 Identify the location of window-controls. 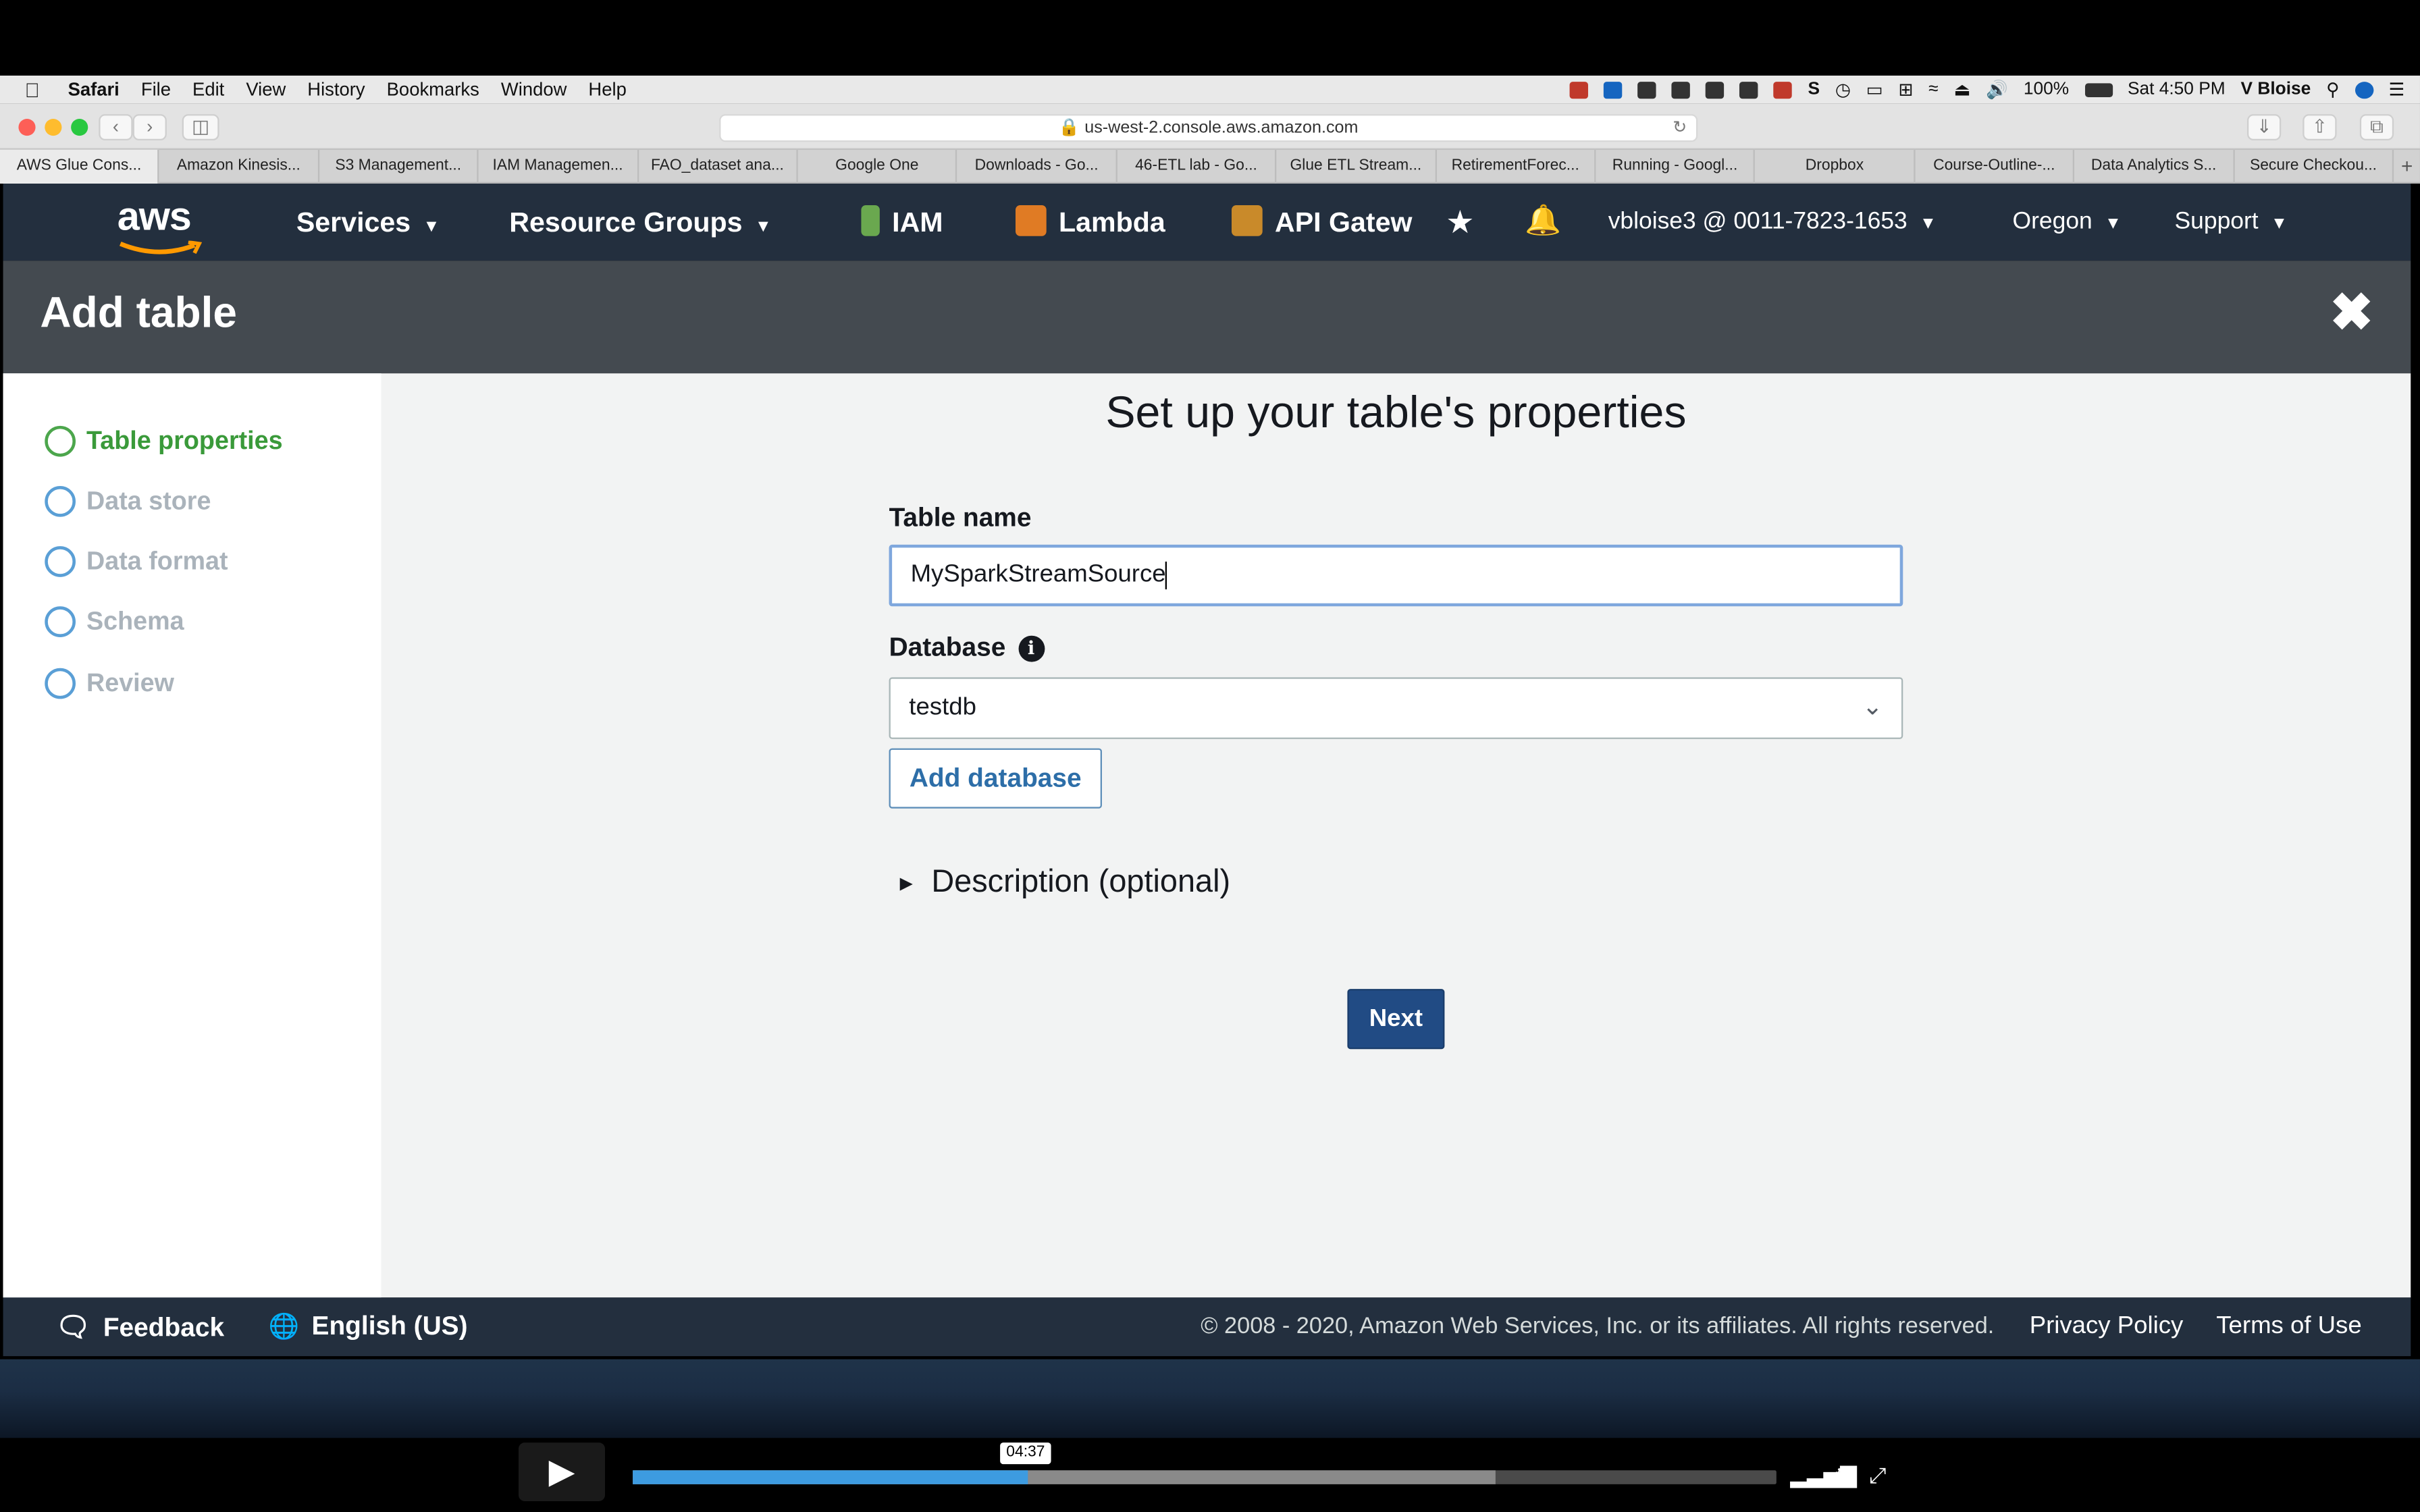
(53, 127).